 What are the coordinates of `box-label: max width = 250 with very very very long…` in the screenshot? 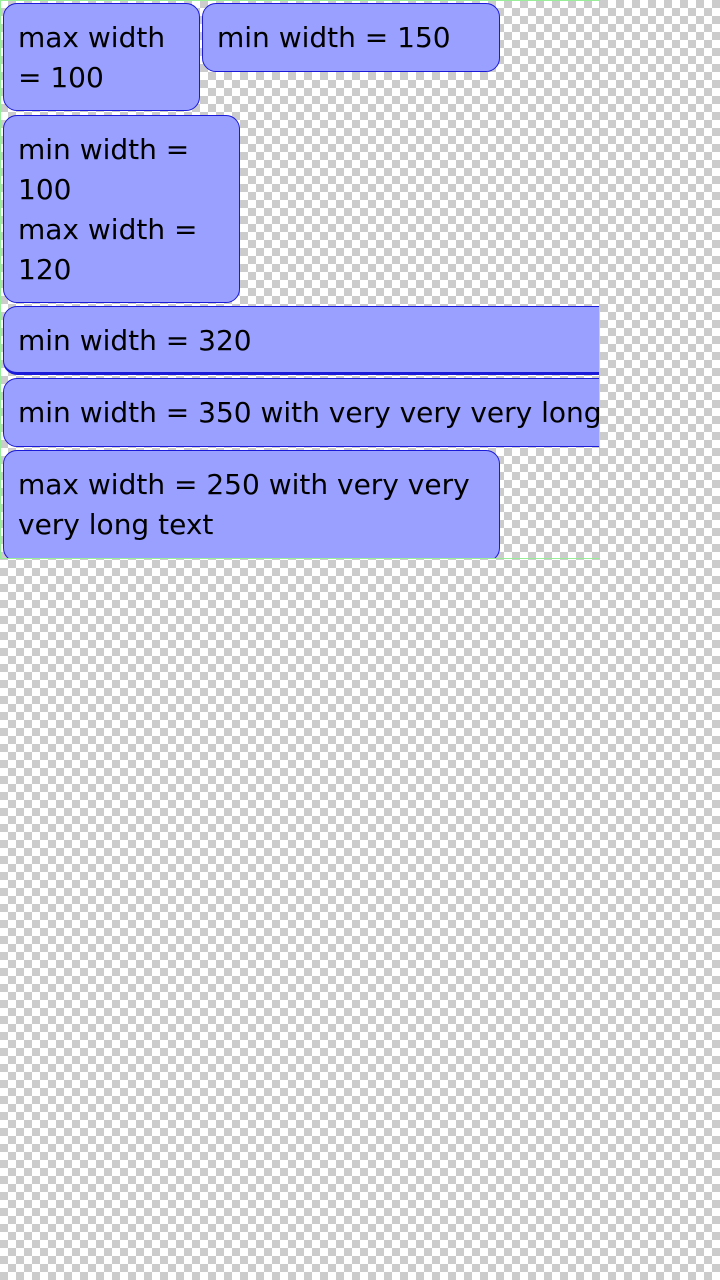 It's located at (244, 504).